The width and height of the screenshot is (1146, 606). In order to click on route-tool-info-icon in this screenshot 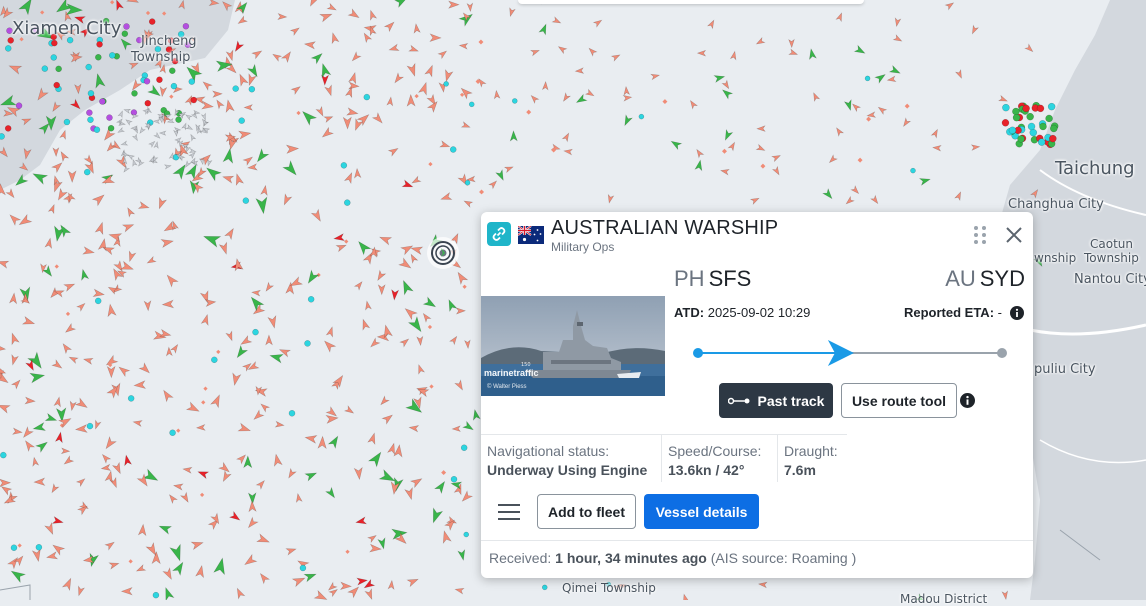, I will do `click(967, 400)`.